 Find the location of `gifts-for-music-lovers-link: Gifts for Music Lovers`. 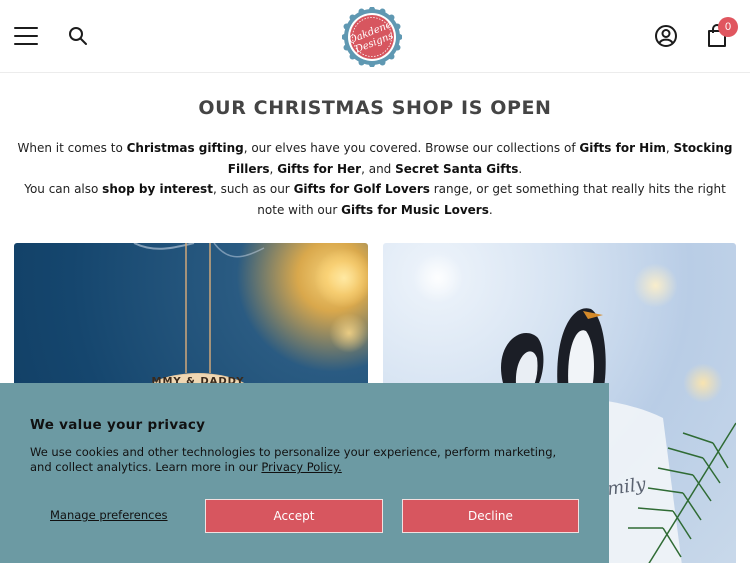

gifts-for-music-lovers-link: Gifts for Music Lovers is located at coordinates (415, 210).